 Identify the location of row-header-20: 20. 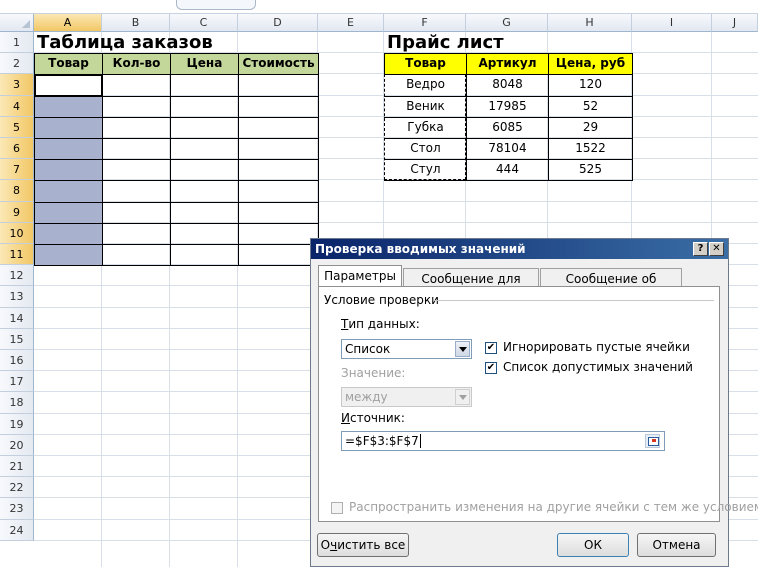
(17, 445).